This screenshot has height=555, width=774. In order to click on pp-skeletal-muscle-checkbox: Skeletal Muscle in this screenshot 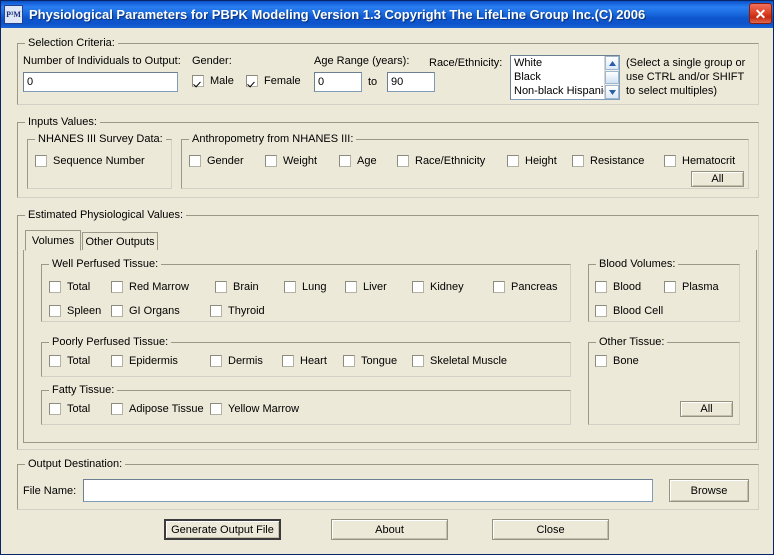, I will do `click(459, 361)`.